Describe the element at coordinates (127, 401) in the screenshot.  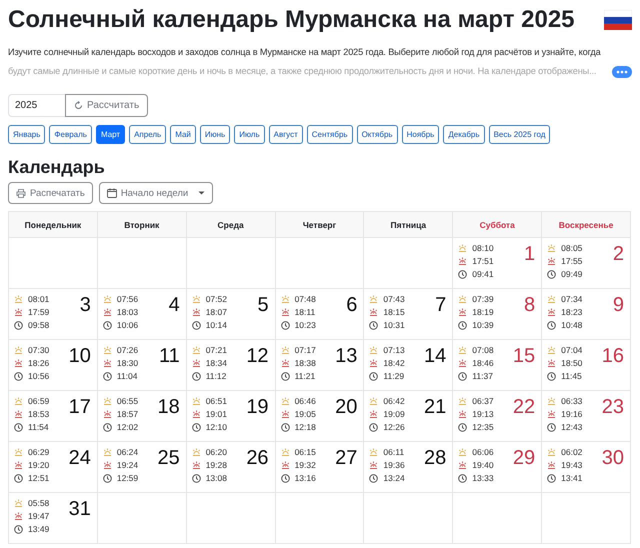
I see `sunrise-time: 06:55` at that location.